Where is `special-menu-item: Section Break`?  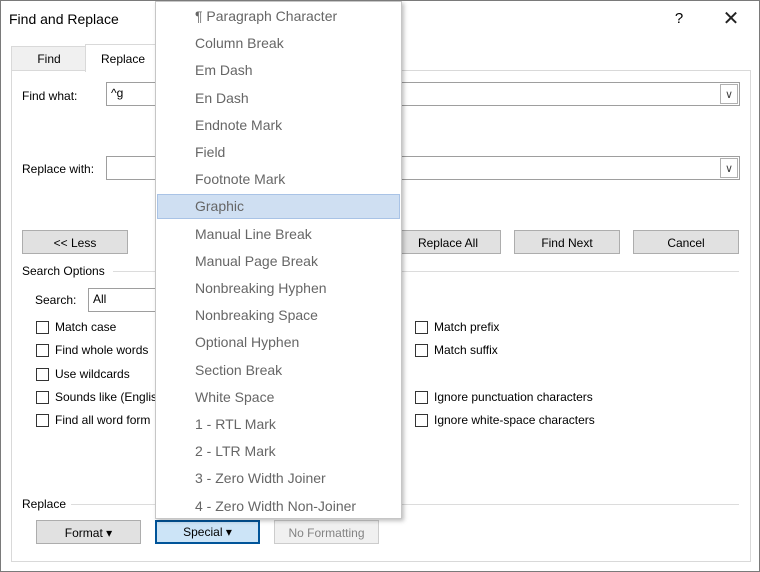
special-menu-item: Section Break is located at coordinates (278, 370).